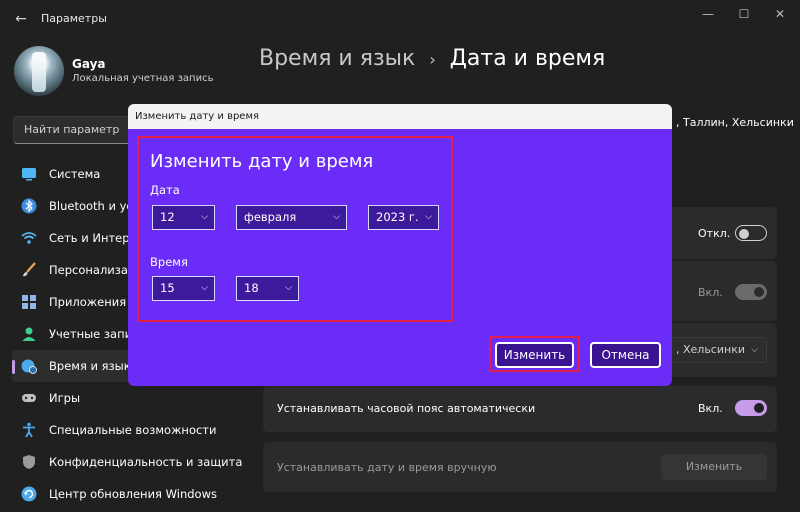 The width and height of the screenshot is (800, 512). I want to click on page-title: Дата и время, so click(527, 58).